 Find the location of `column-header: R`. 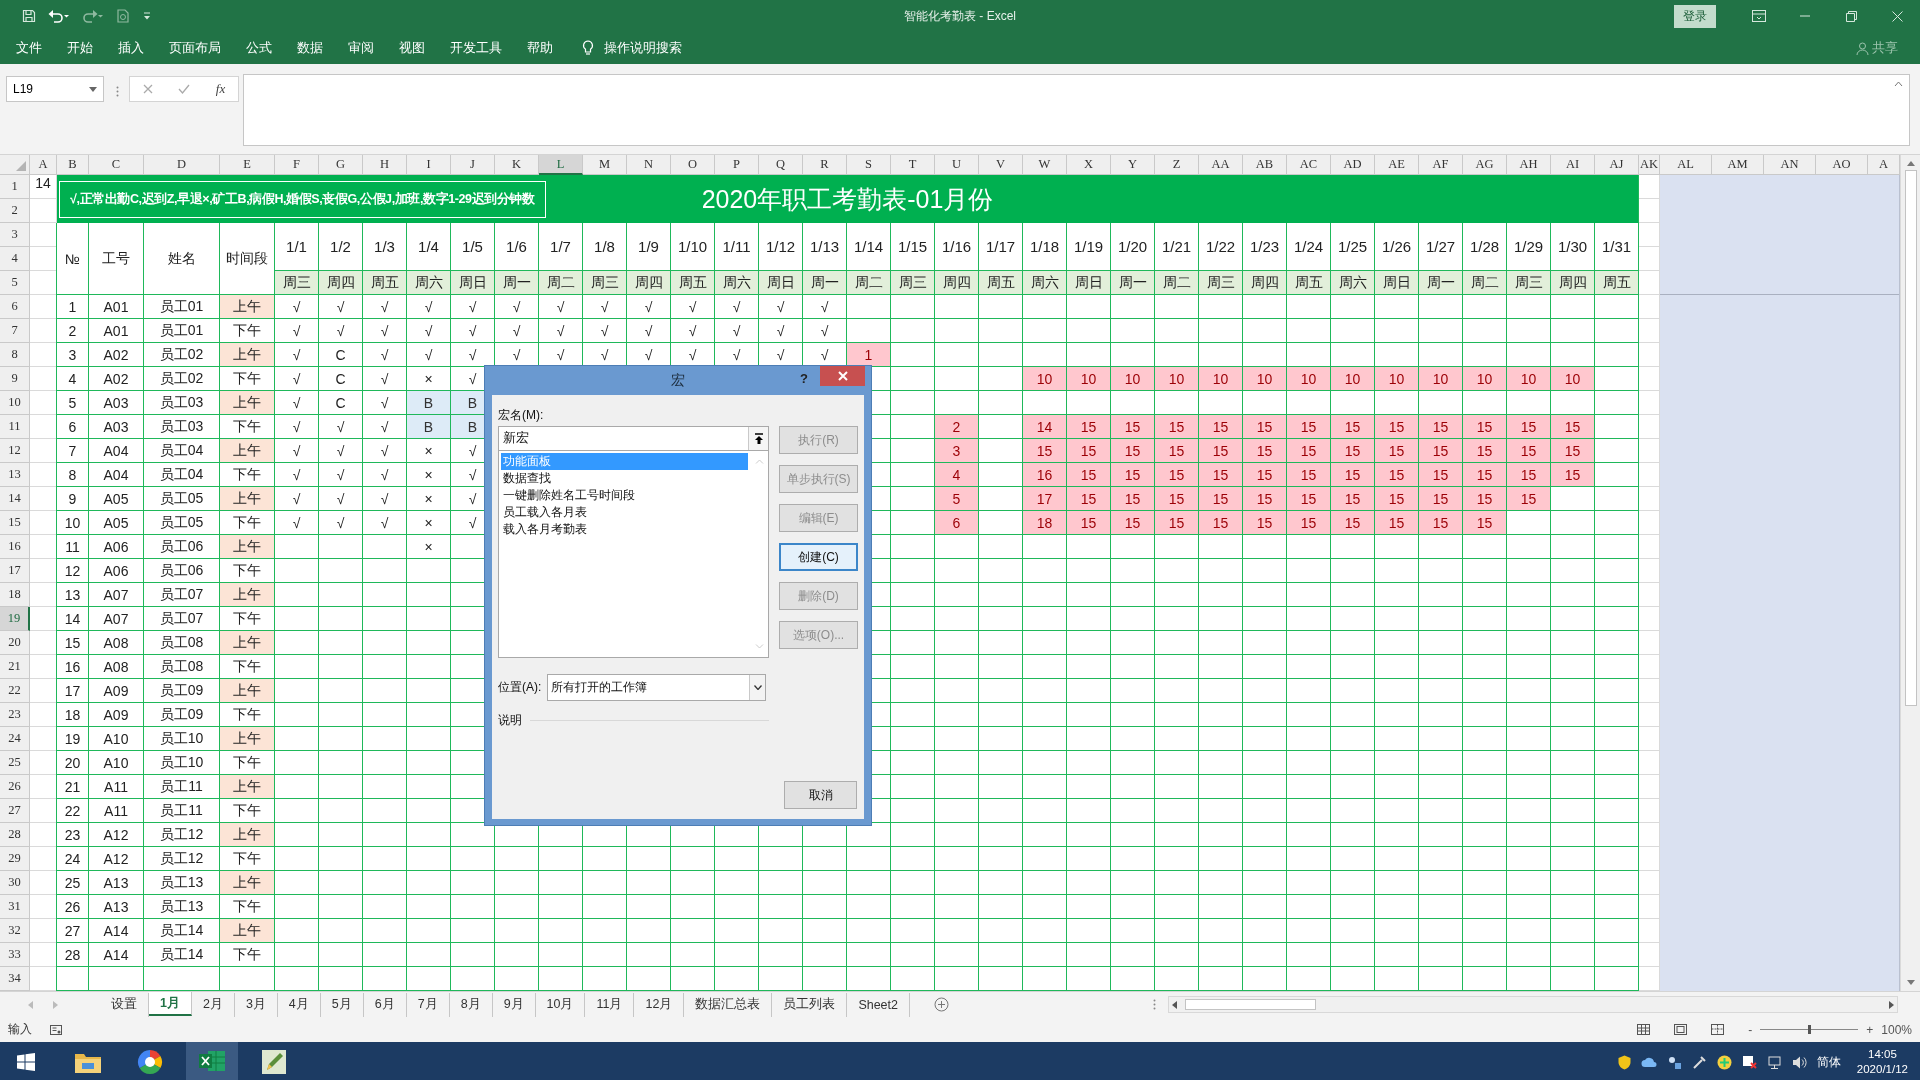

column-header: R is located at coordinates (825, 165).